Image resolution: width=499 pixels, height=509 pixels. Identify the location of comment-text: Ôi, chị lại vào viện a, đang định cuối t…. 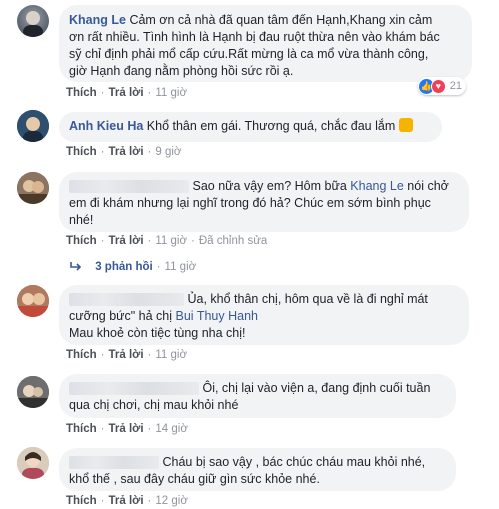
(316, 388).